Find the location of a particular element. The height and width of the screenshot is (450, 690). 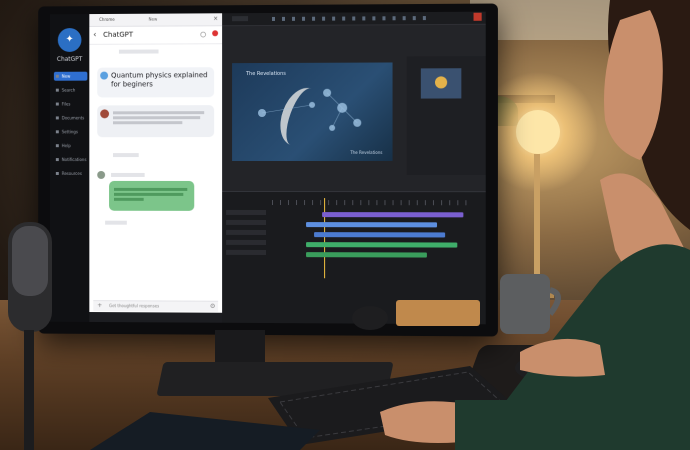

wooden-organizer is located at coordinates (438, 313).